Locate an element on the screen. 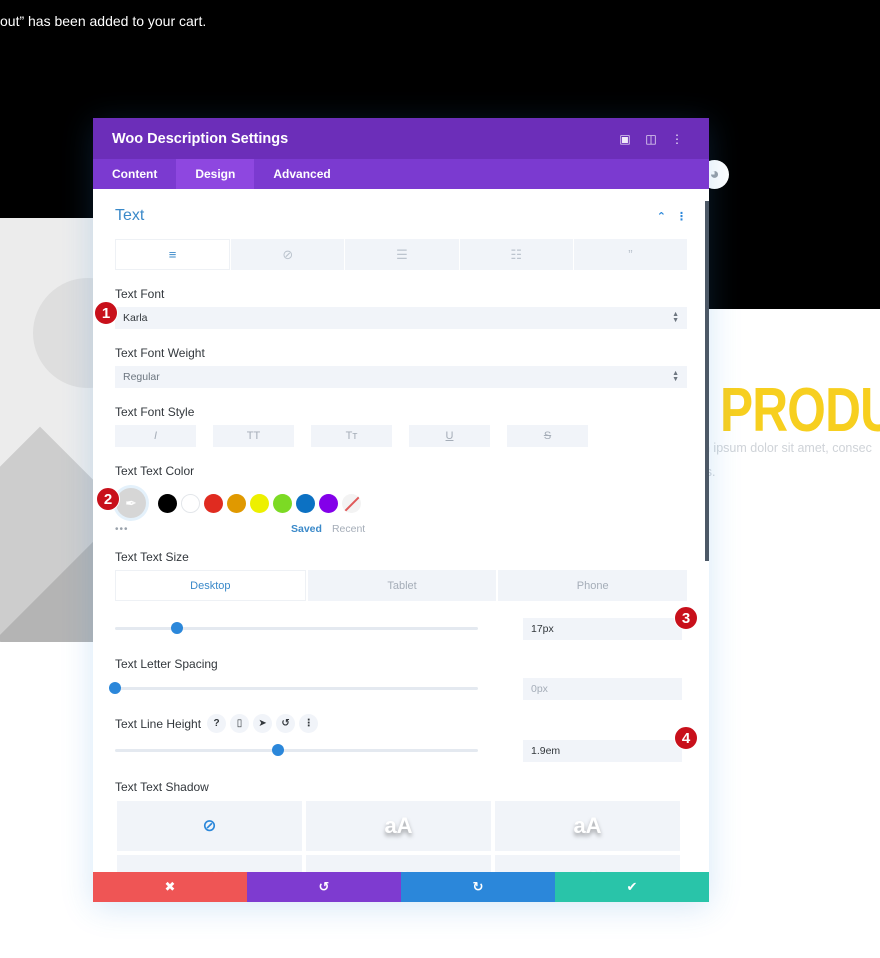  text-shadow-options: ⊘ aA aA aA aA aA is located at coordinates (402, 836).